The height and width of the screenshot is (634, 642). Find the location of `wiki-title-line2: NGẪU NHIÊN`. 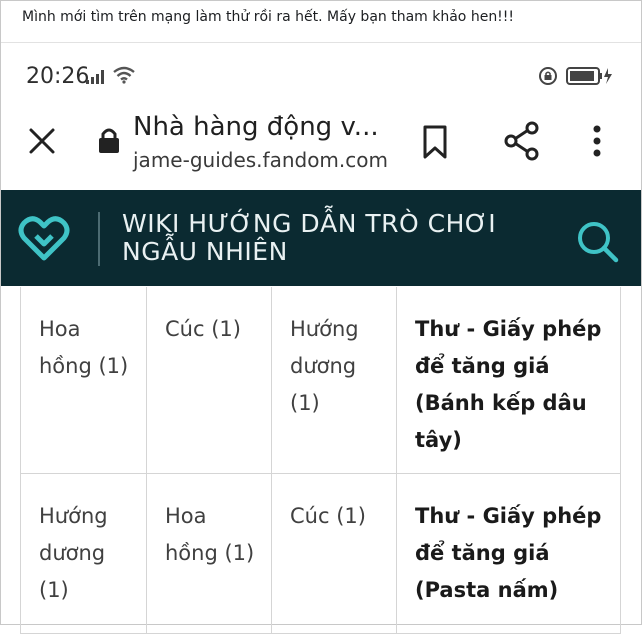

wiki-title-line2: NGẪU NHIÊN is located at coordinates (205, 251).